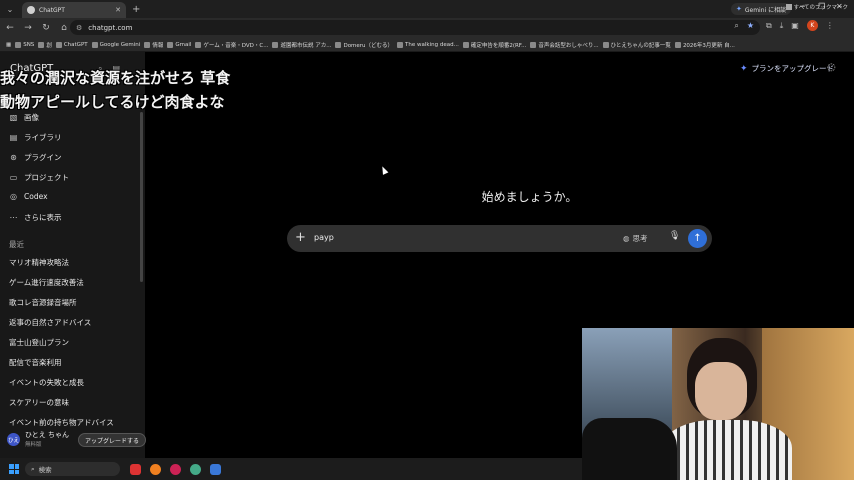 The width and height of the screenshot is (854, 480). I want to click on forward-icon: →, so click(28, 28).